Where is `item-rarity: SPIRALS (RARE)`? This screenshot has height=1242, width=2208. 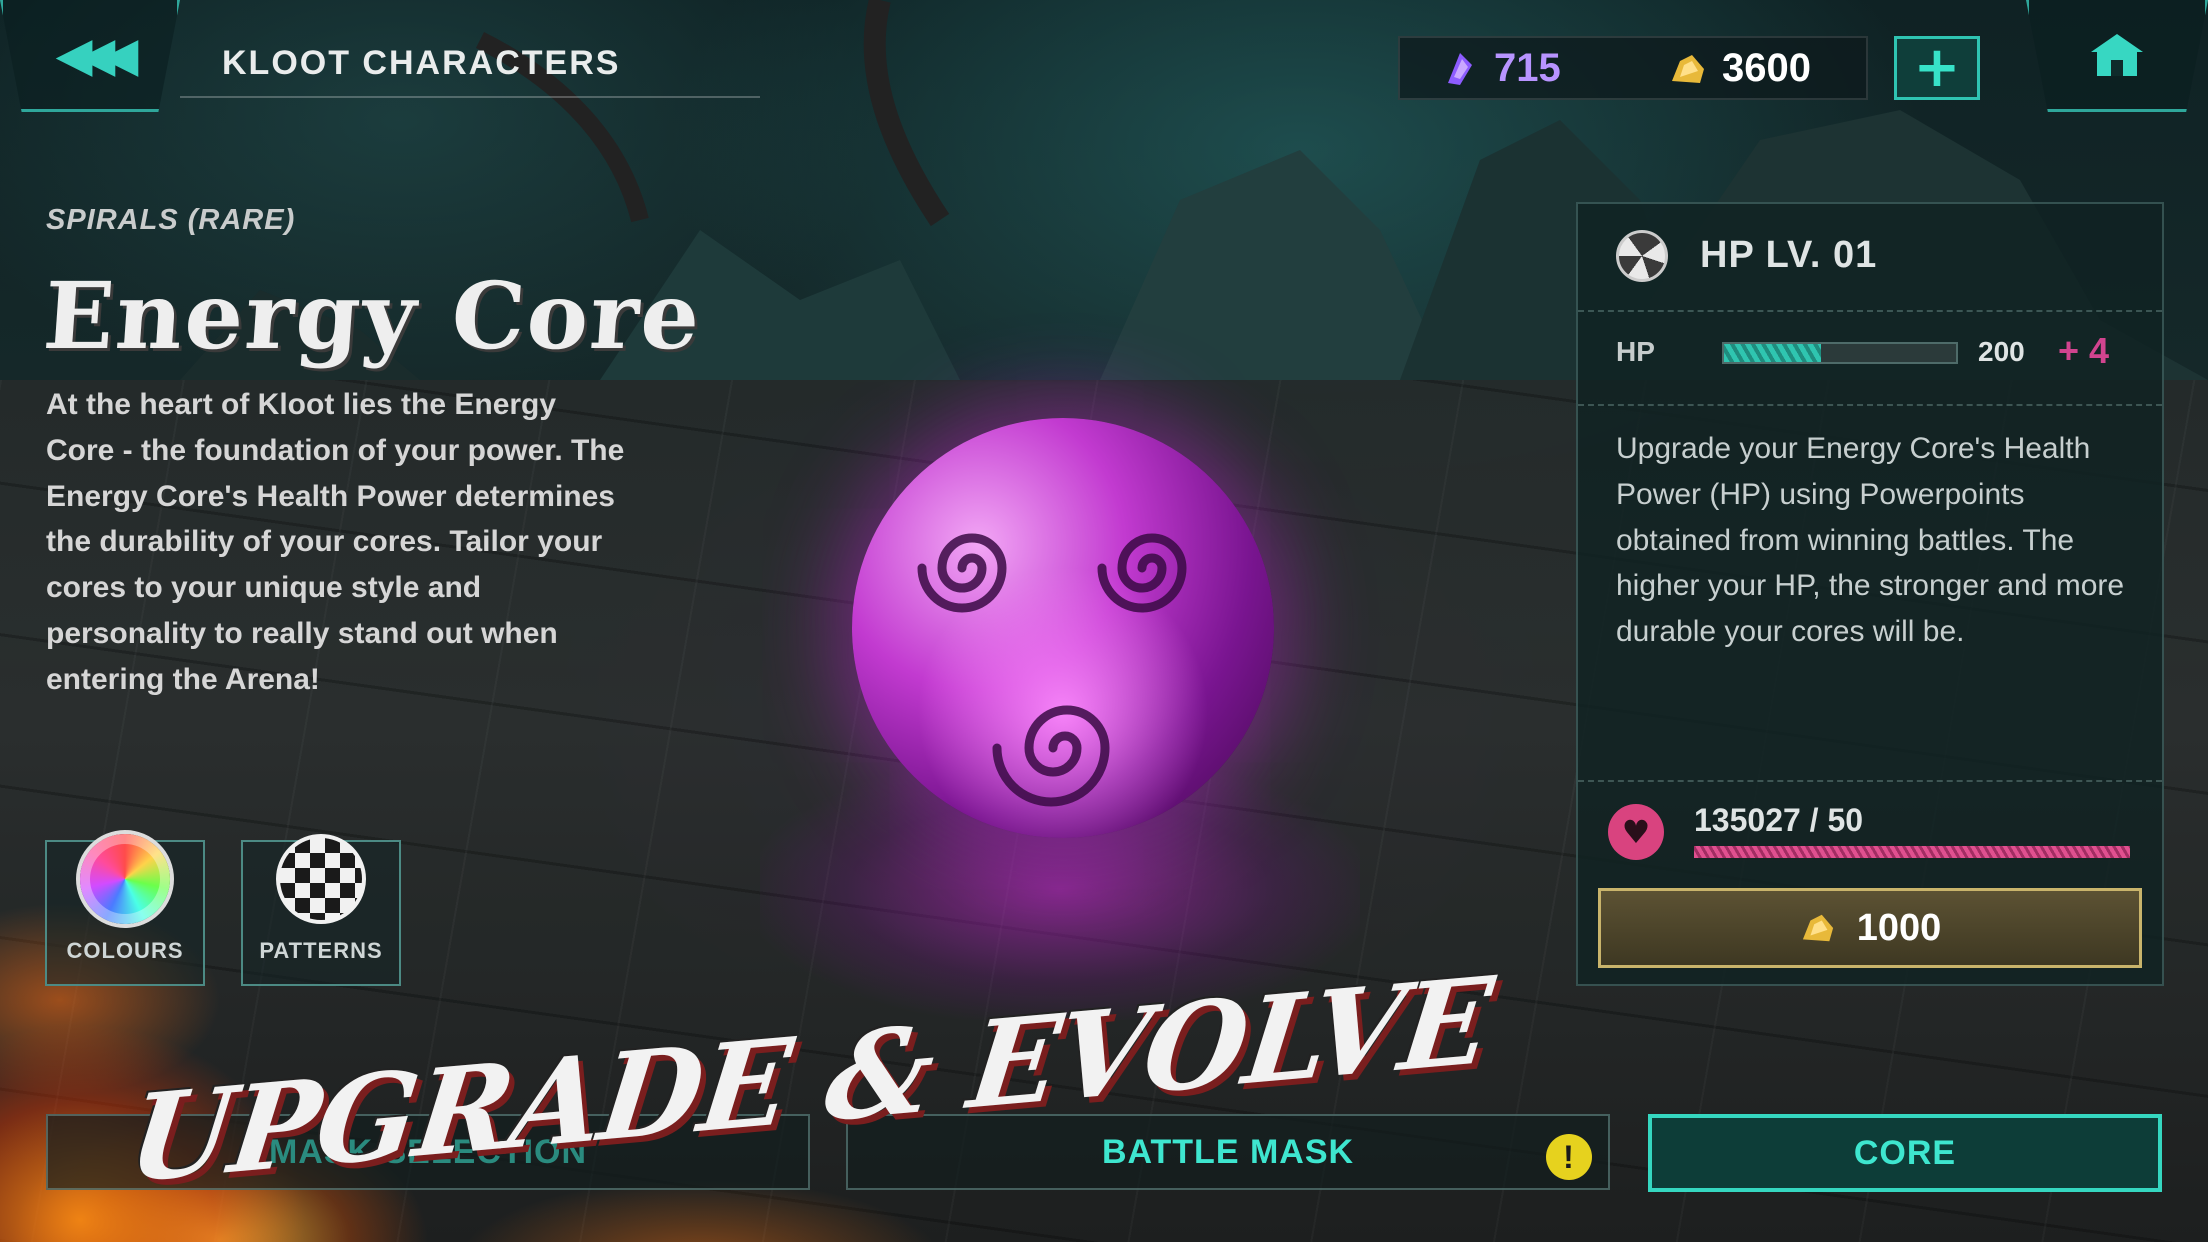
item-rarity: SPIRALS (RARE) is located at coordinates (171, 220).